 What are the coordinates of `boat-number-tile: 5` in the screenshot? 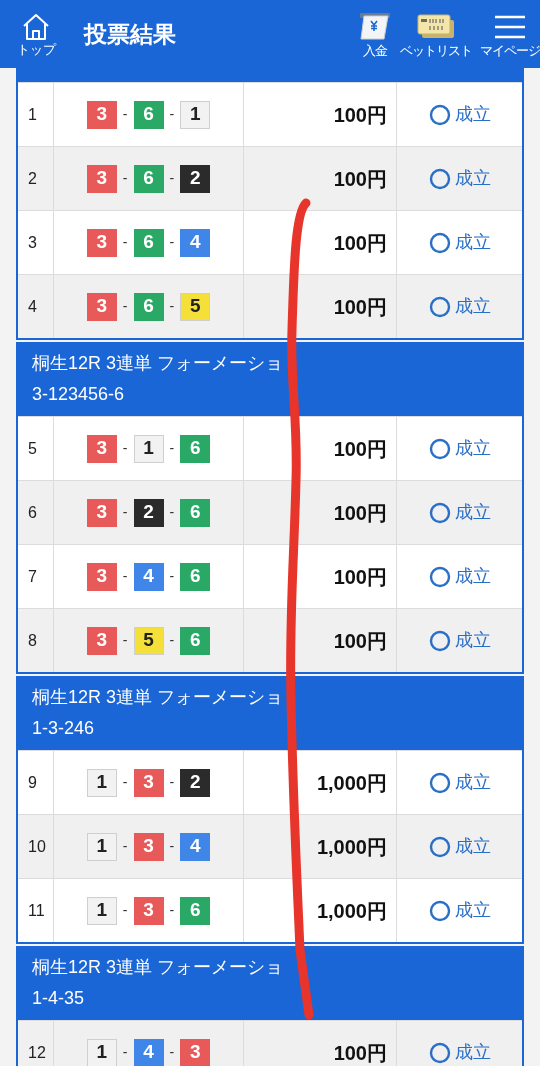 It's located at (148, 640).